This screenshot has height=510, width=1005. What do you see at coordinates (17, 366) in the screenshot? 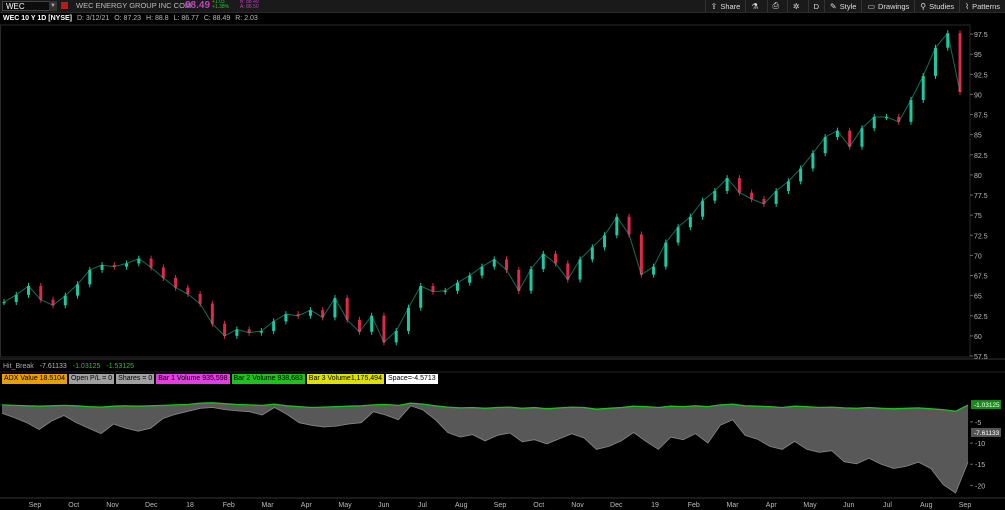
I see `study-name: Hit_Break` at bounding box center [17, 366].